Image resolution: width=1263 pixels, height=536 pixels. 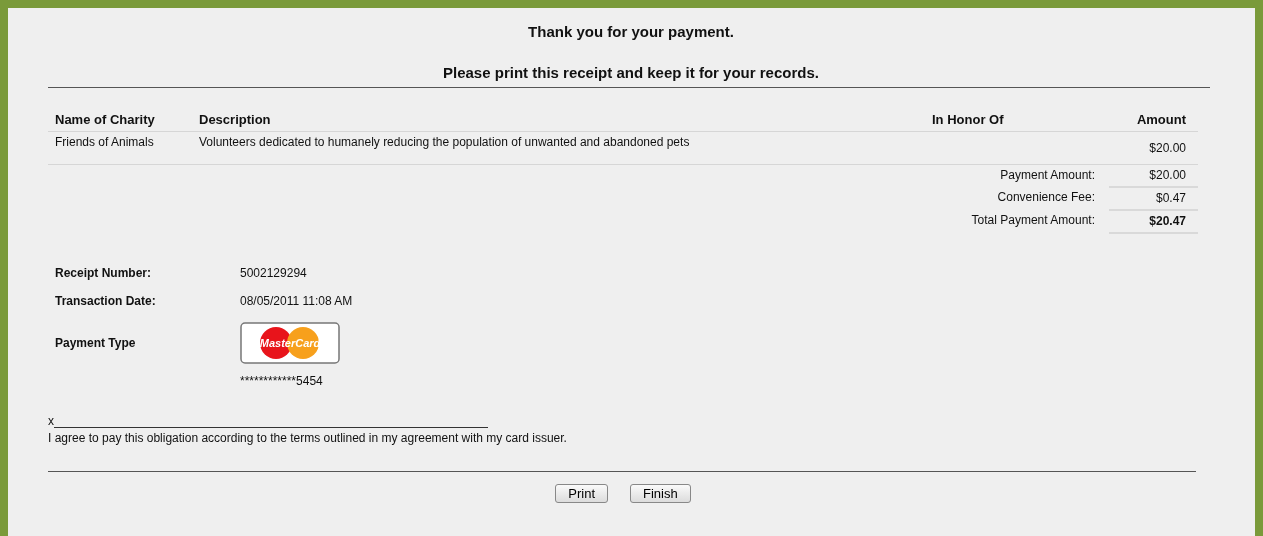 What do you see at coordinates (1167, 148) in the screenshot?
I see `table-cell: $20.00` at bounding box center [1167, 148].